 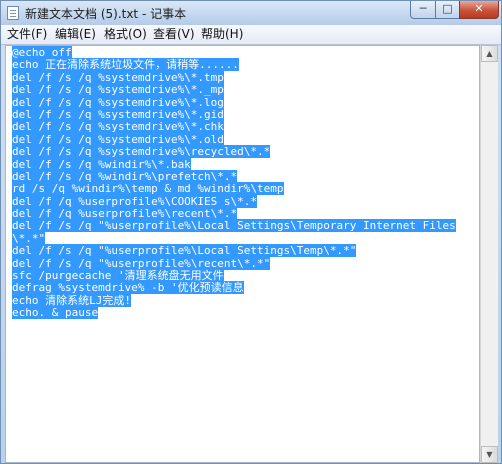 What do you see at coordinates (27, 34) in the screenshot?
I see `menu-file: 文件(F)` at bounding box center [27, 34].